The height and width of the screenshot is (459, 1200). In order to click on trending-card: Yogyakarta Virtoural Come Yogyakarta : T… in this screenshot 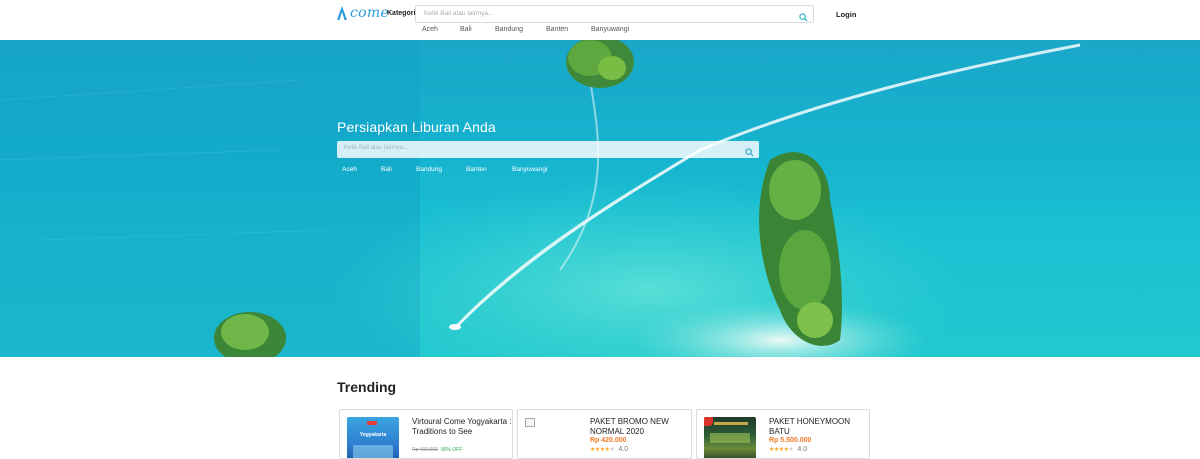, I will do `click(426, 434)`.